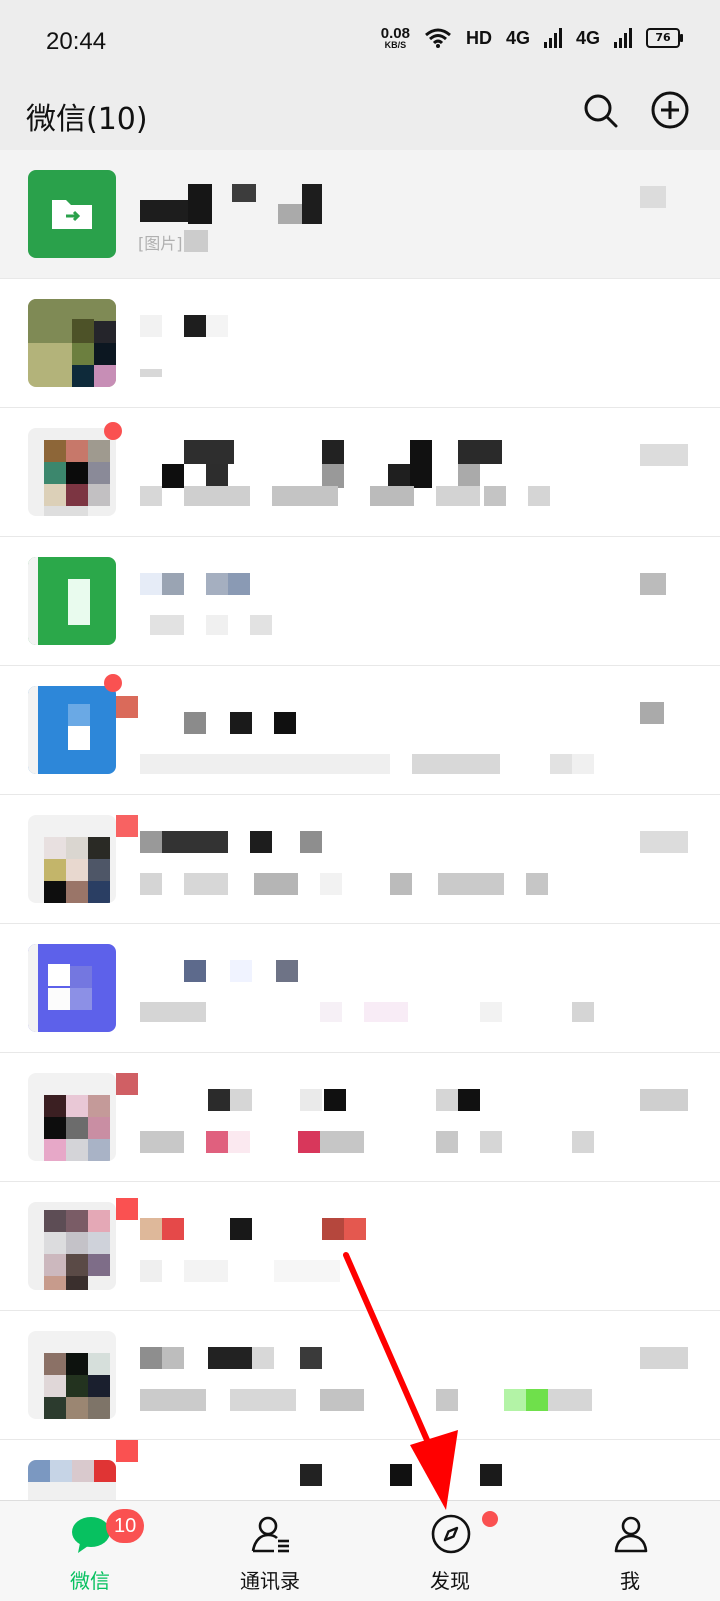  I want to click on battery-indicator: 76, so click(664, 38).